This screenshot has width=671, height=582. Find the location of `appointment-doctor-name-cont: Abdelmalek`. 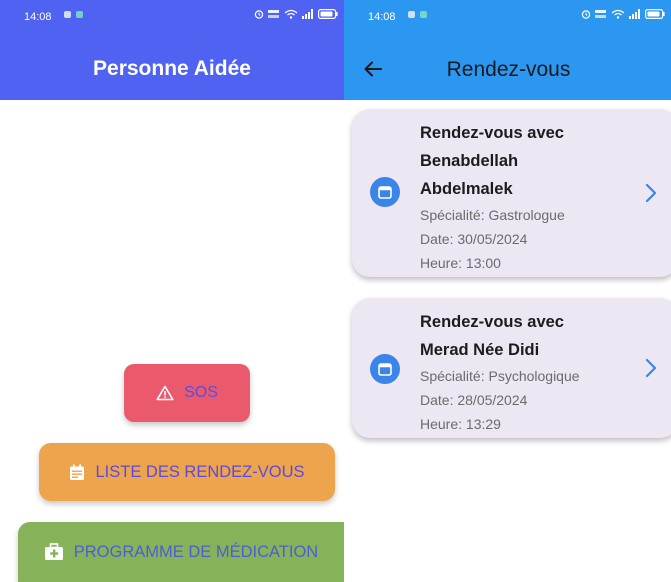

appointment-doctor-name-cont: Abdelmalek is located at coordinates (466, 189).